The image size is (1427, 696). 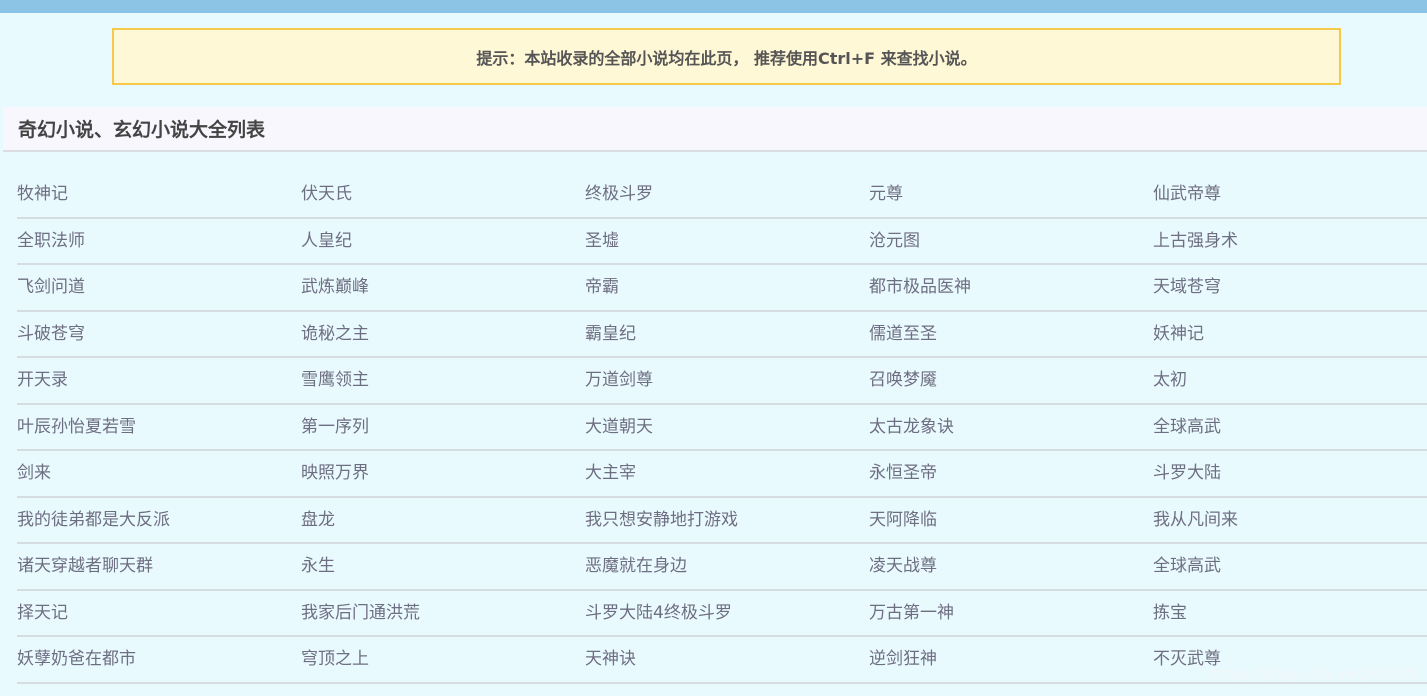 I want to click on notice-banner: 提示：本站收录的全部小说均在此页， 推荐使用Ctrl+F 来查找小说。, so click(x=726, y=56).